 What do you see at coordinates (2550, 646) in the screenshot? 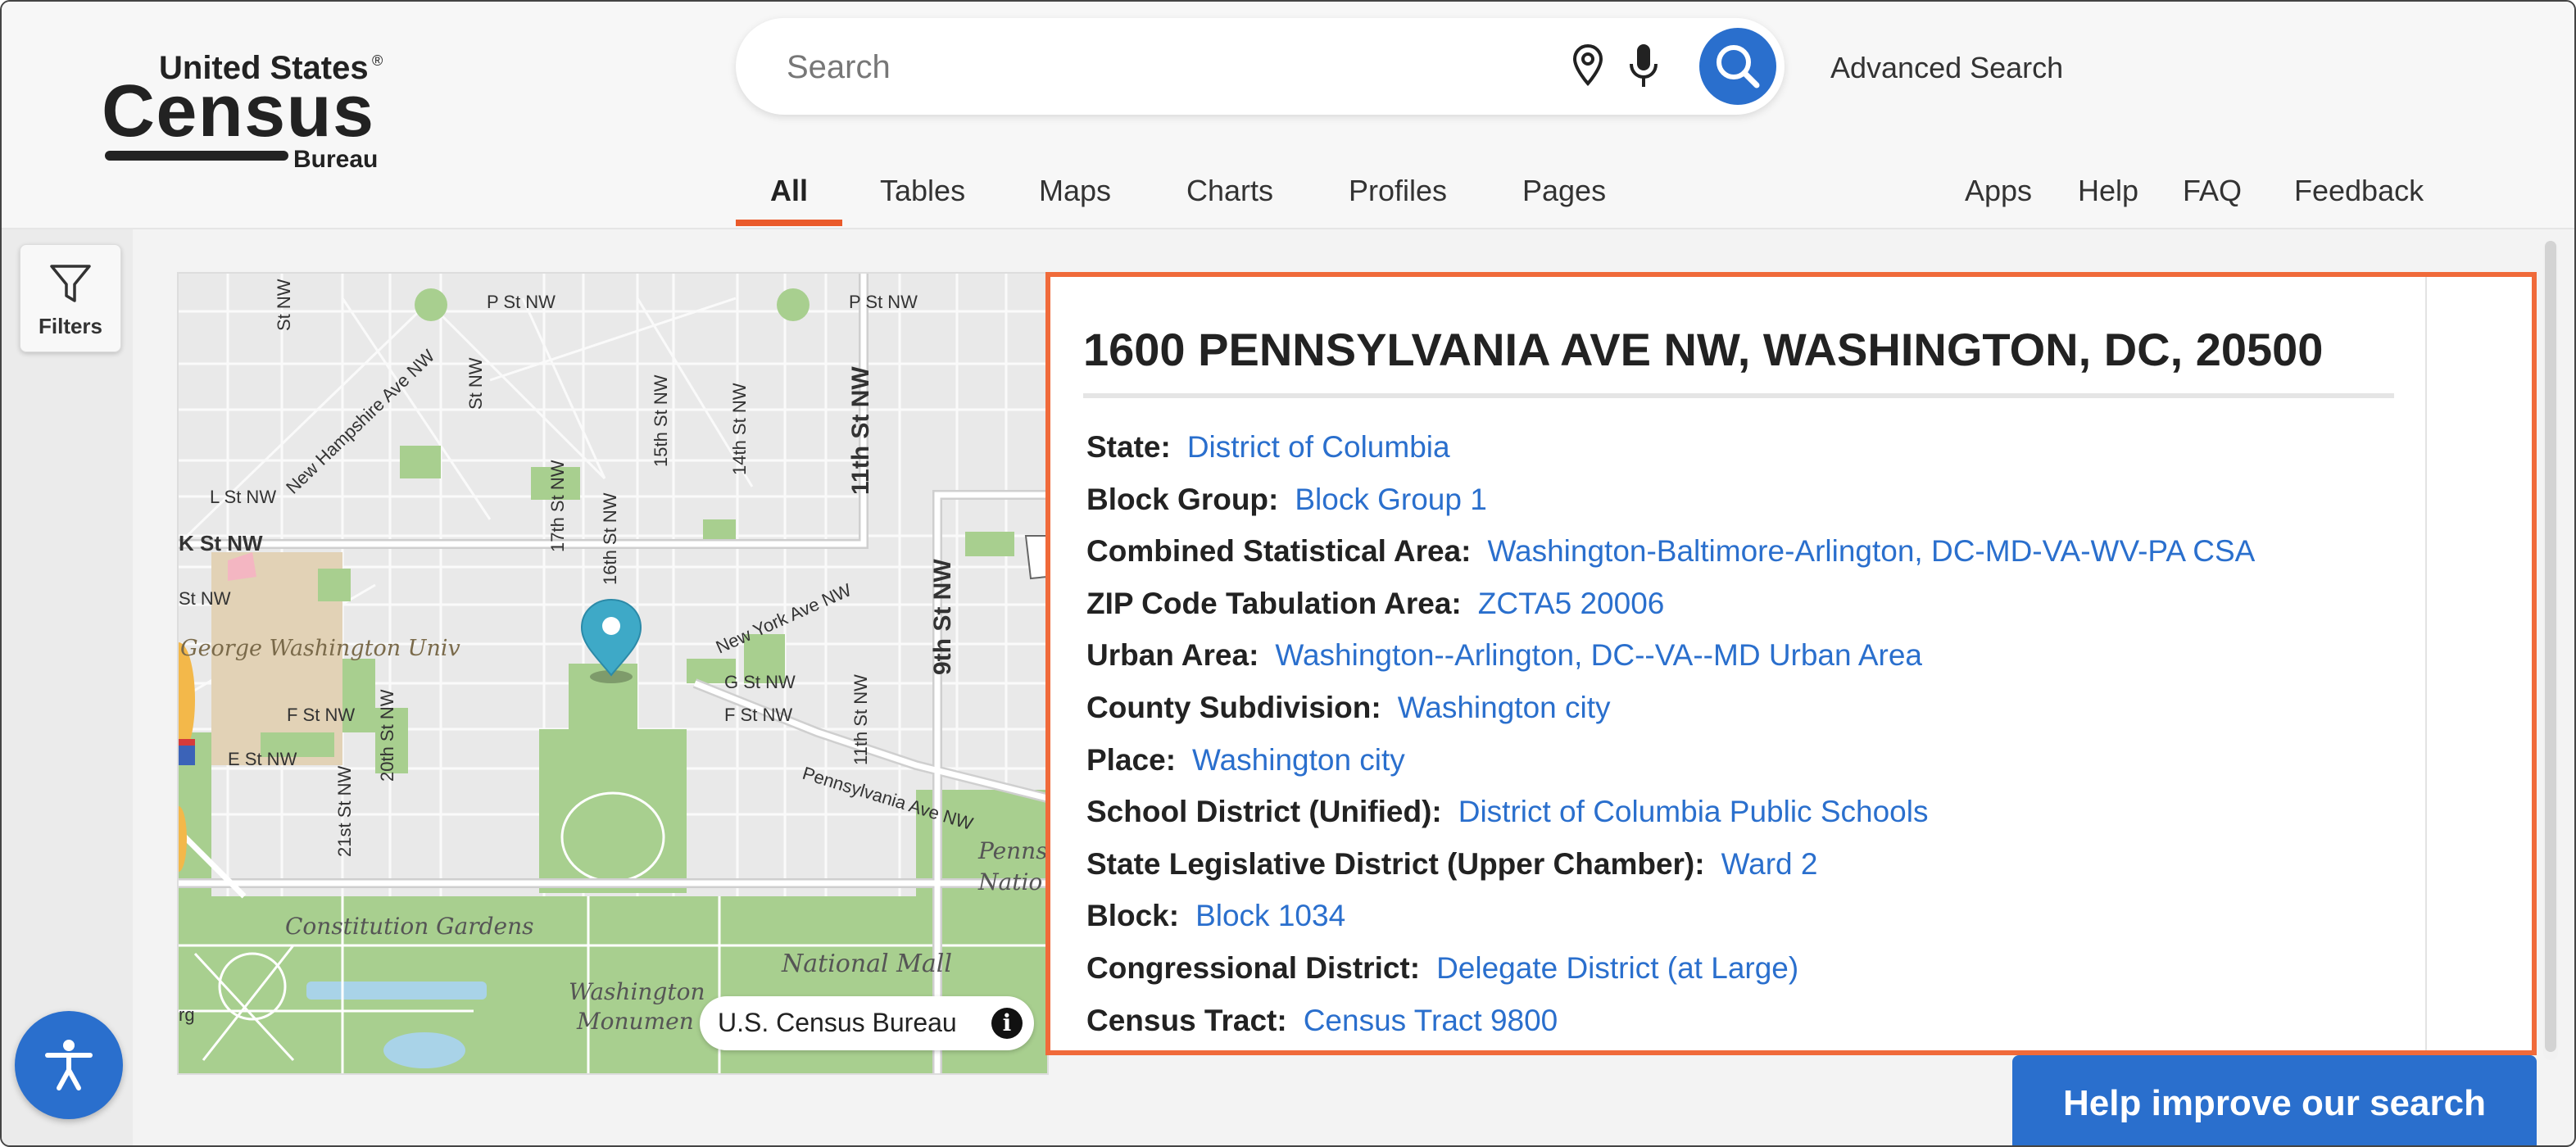
I see `scrollbar-thumb` at bounding box center [2550, 646].